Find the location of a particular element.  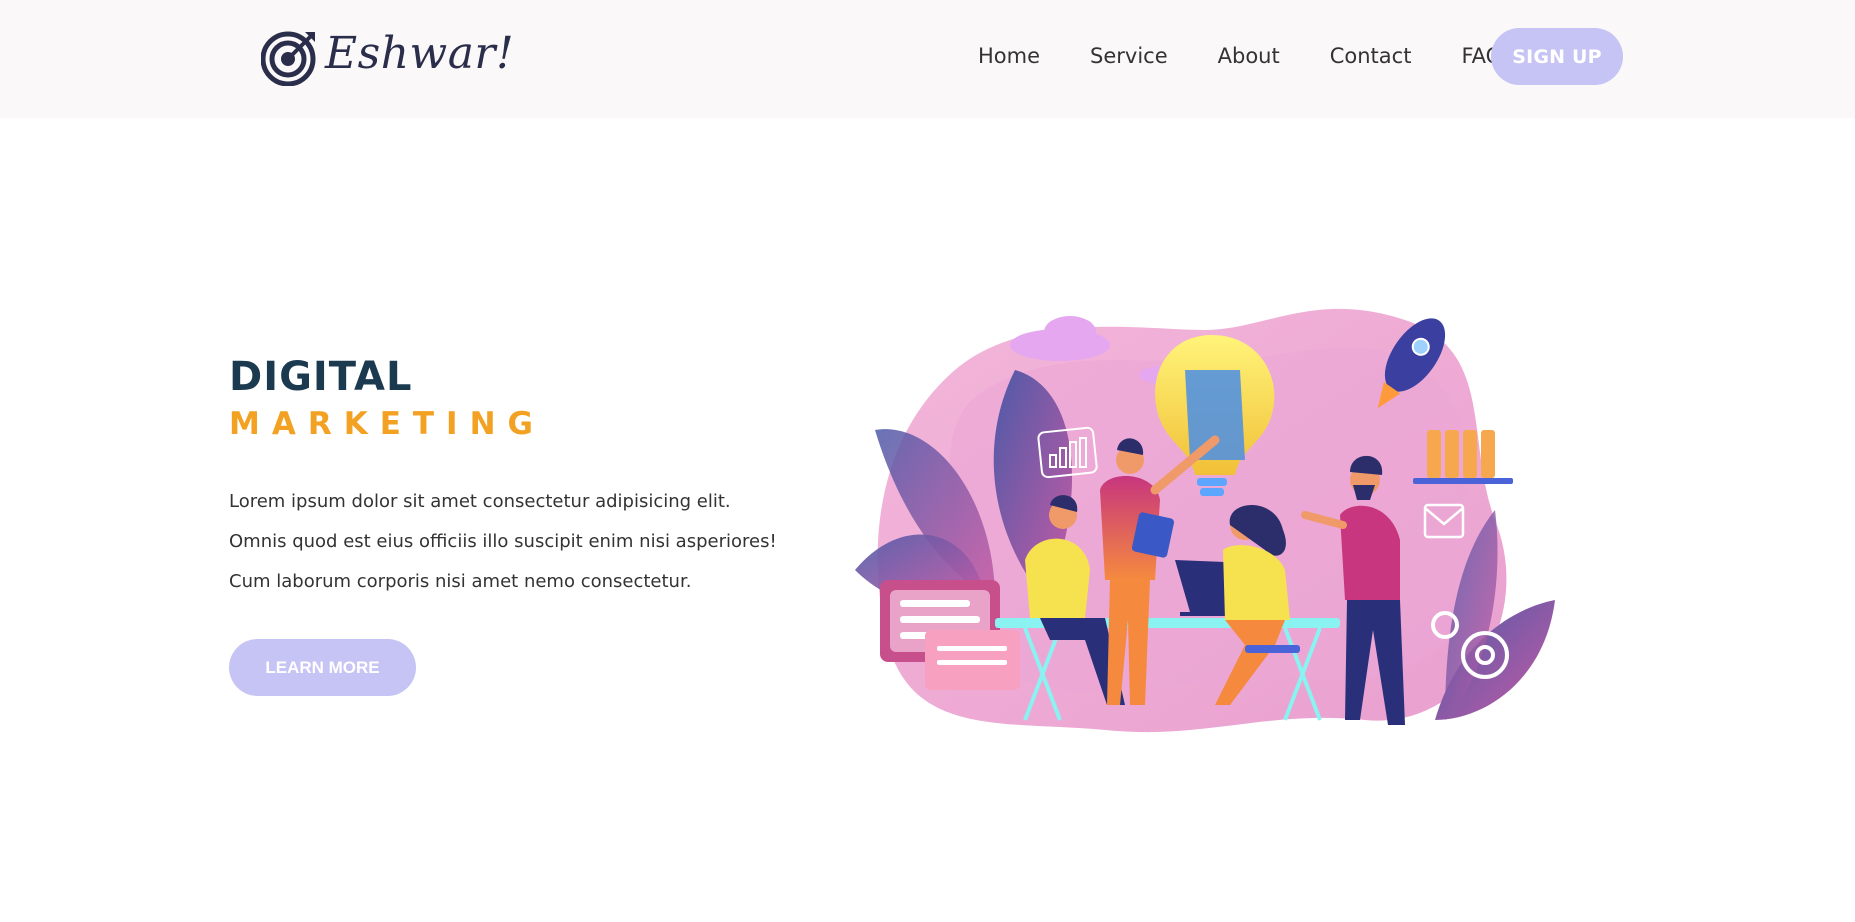

nav-home: Home is located at coordinates (1009, 56).